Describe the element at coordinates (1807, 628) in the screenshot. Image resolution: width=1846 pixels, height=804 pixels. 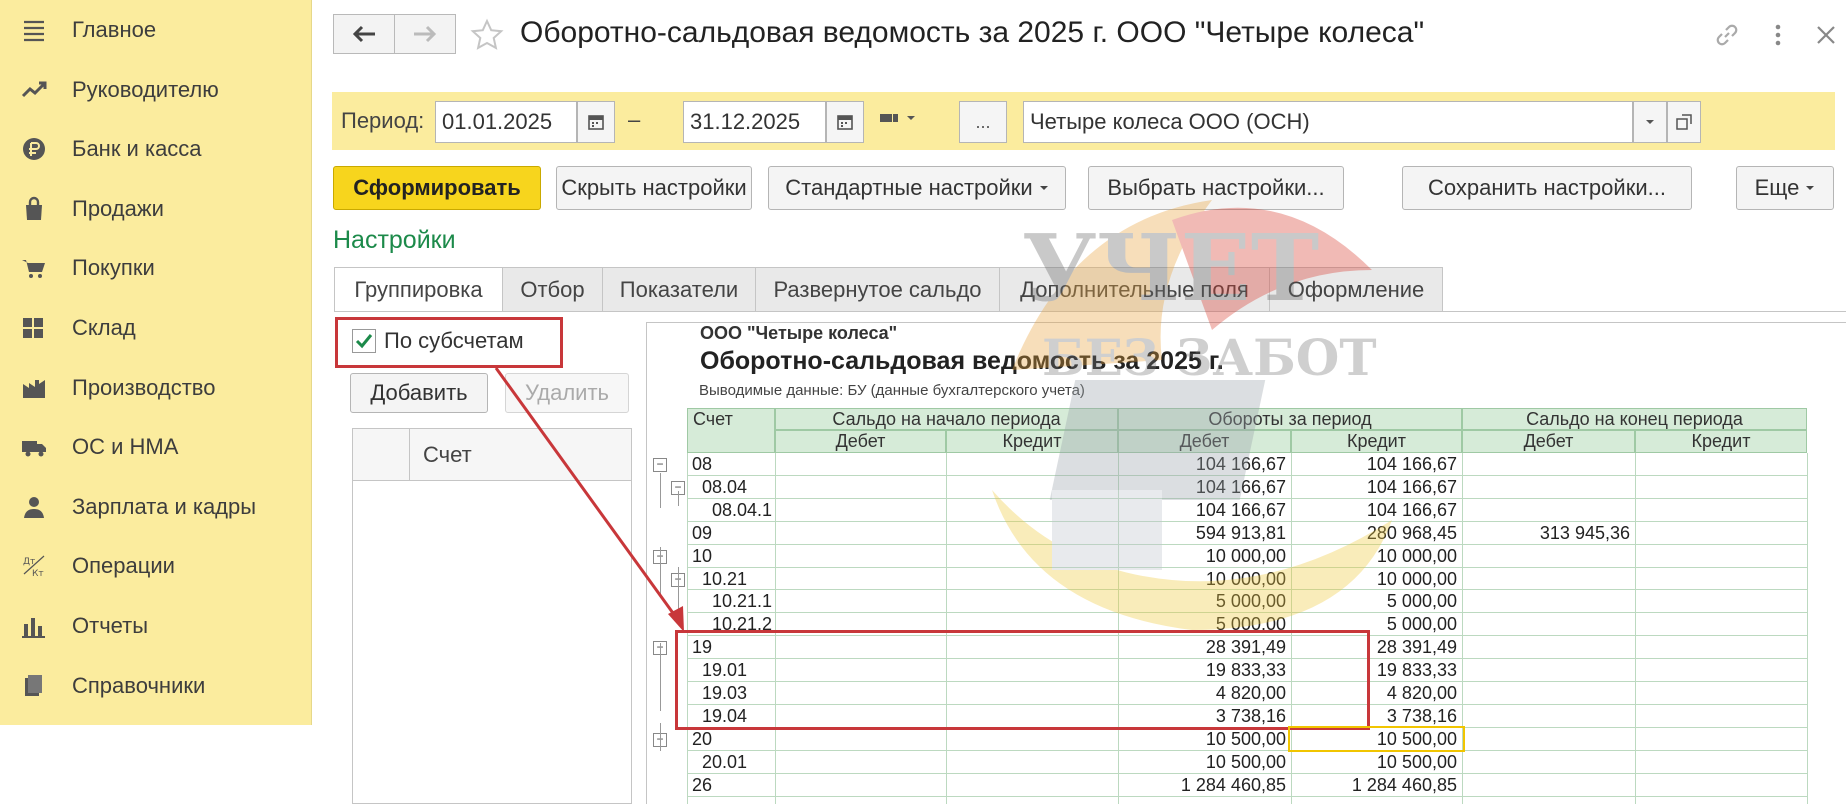
I see `grid-vline` at that location.